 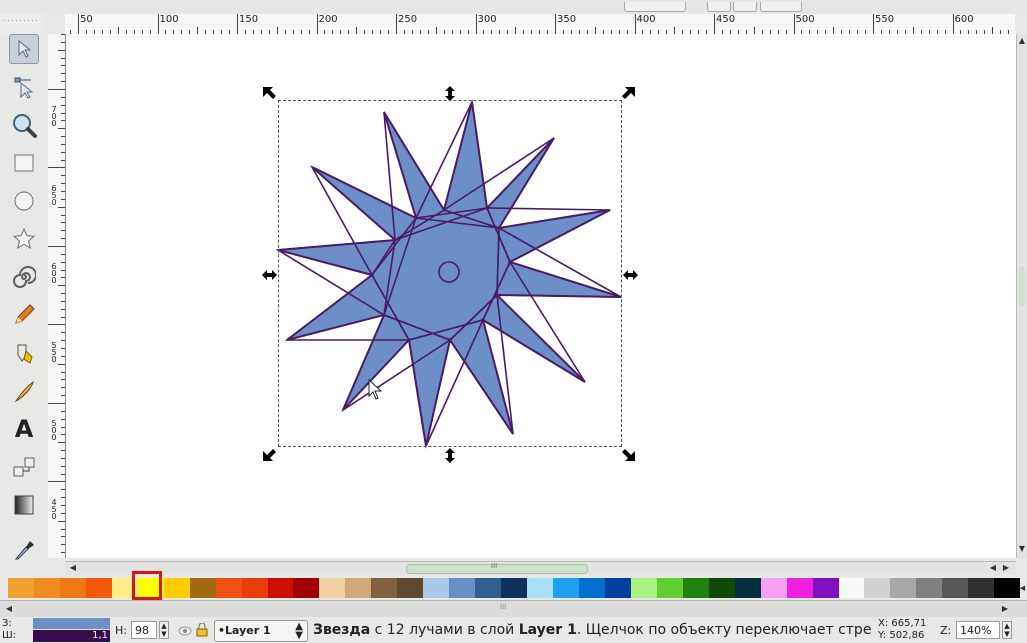 What do you see at coordinates (202, 630) in the screenshot?
I see `lock-icon` at bounding box center [202, 630].